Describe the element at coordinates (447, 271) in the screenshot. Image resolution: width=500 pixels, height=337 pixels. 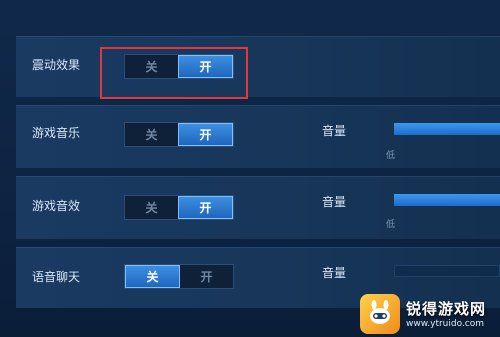
I see `voice-volume-slider` at that location.